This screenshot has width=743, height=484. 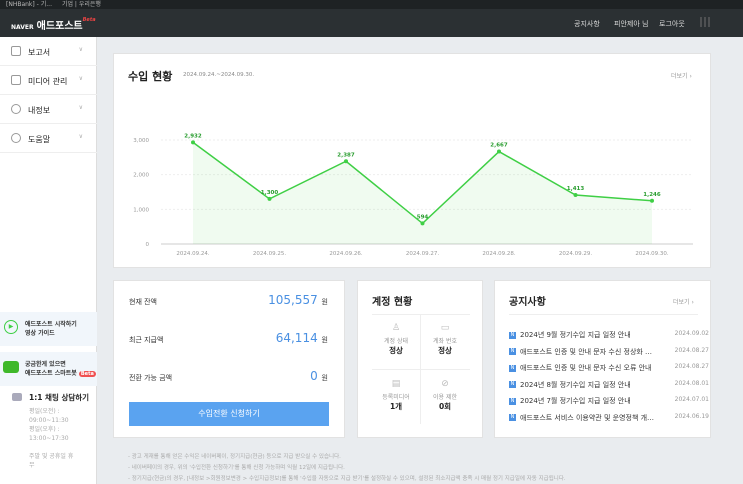 I want to click on bank-account-status: 정상, so click(x=445, y=350).